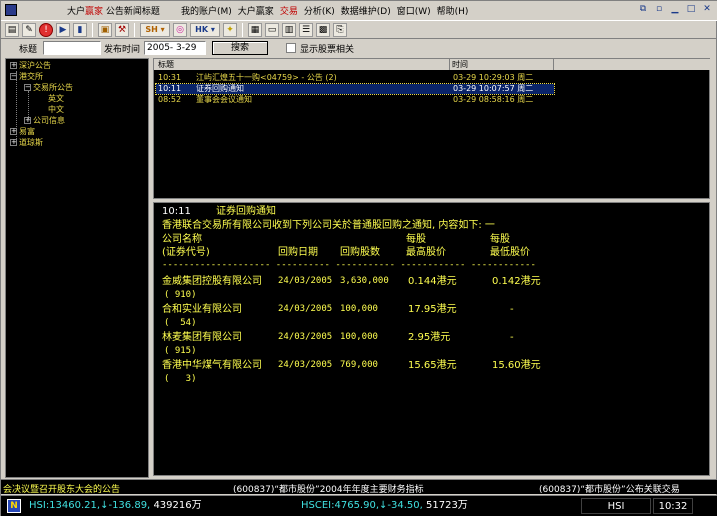 The image size is (717, 516). I want to click on maximize-icon: □, so click(691, 9).